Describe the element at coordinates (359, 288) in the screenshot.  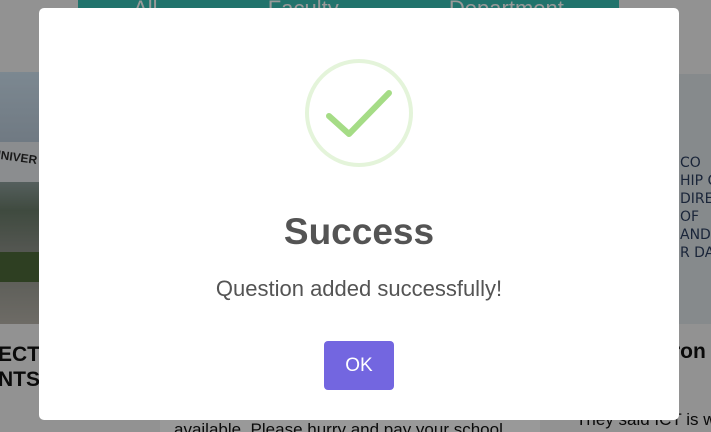
I see `dialog-message: Question added successfully!` at that location.